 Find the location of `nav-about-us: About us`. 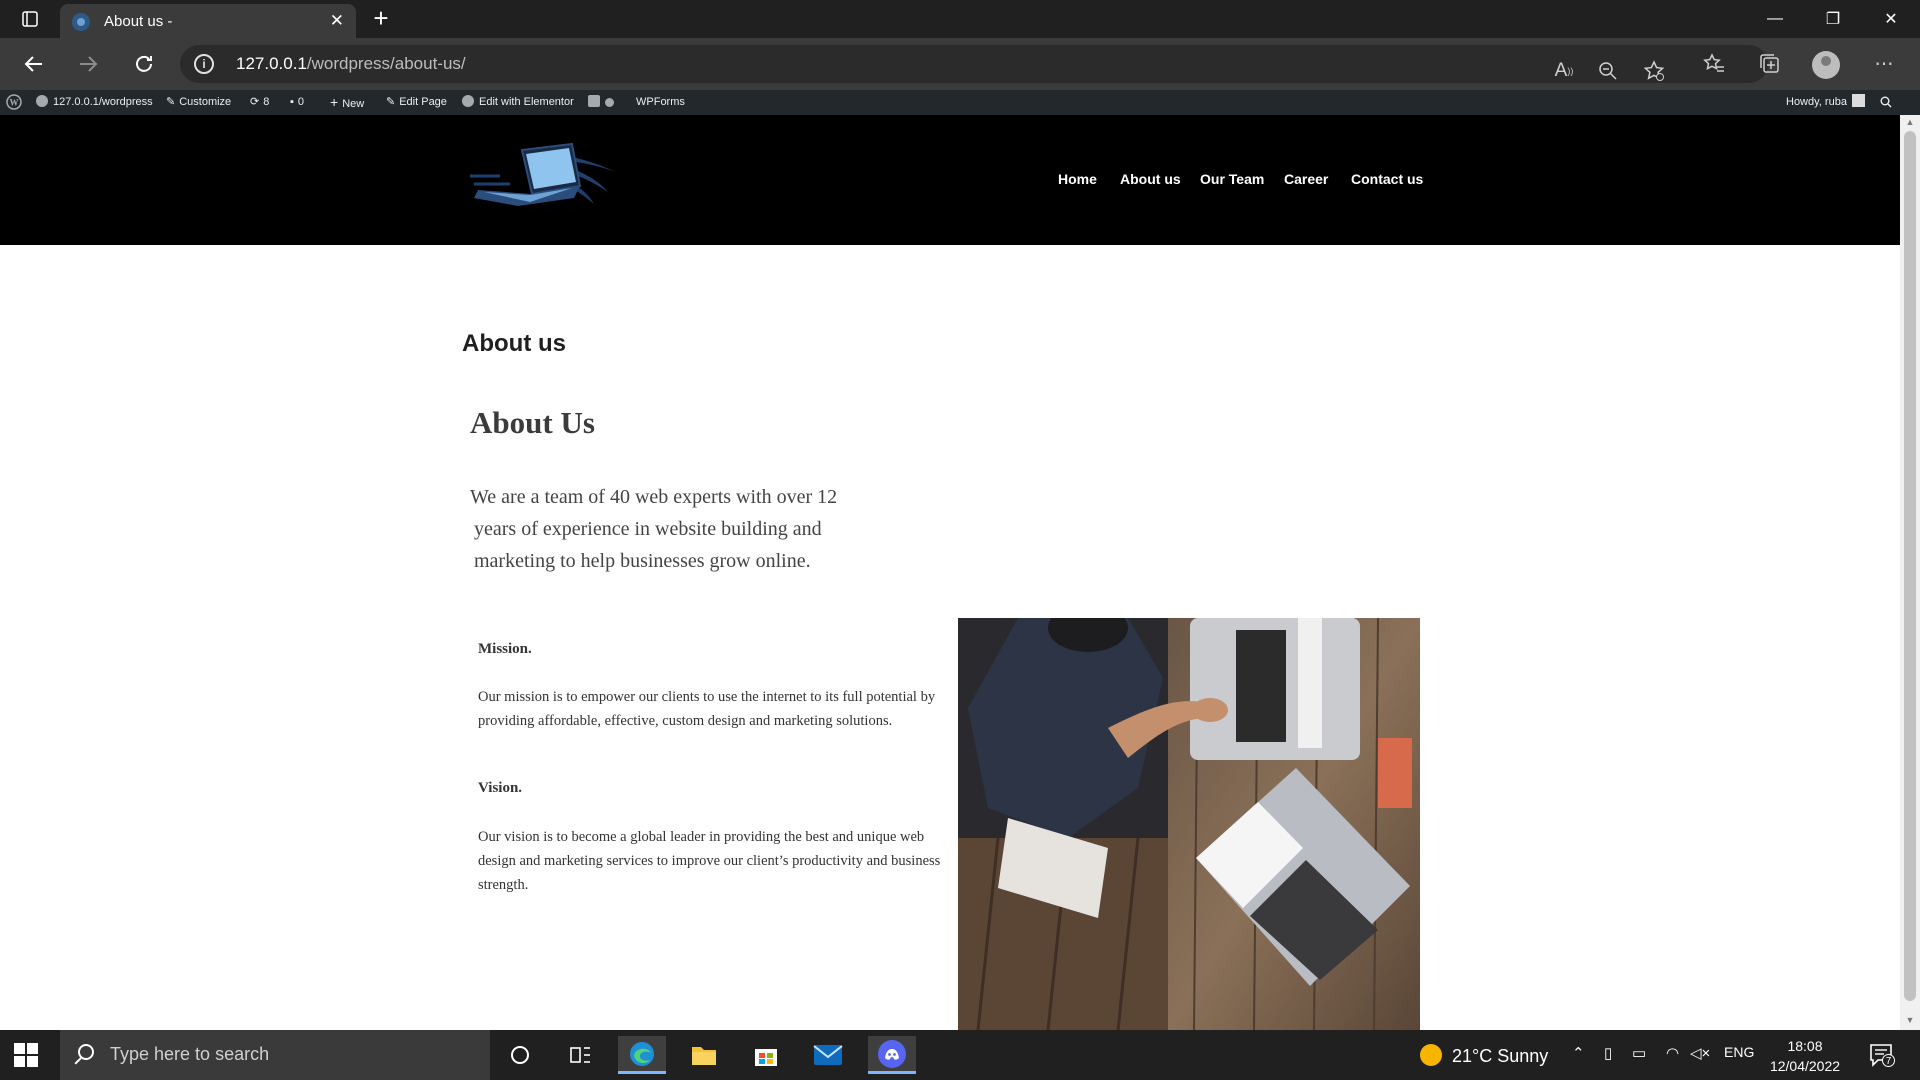

nav-about-us: About us is located at coordinates (1150, 179).